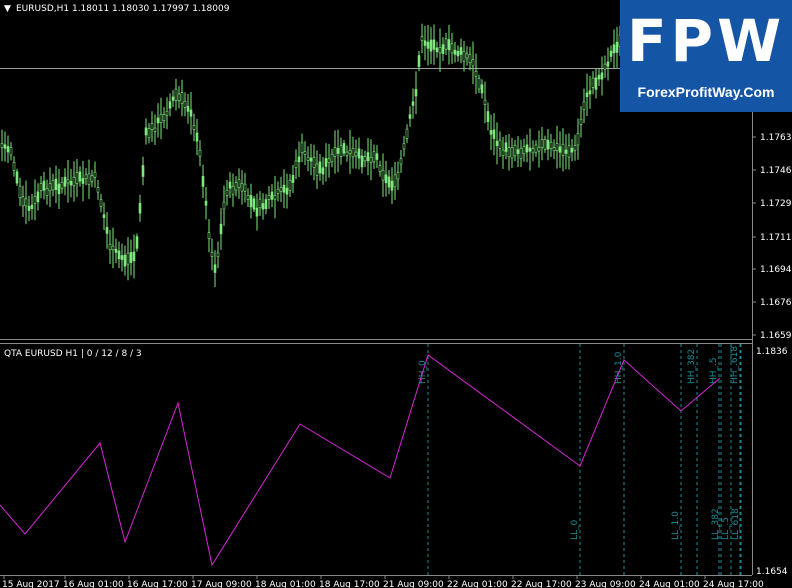  Describe the element at coordinates (776, 238) in the screenshot. I see `price-tick: 1.17115` at that location.